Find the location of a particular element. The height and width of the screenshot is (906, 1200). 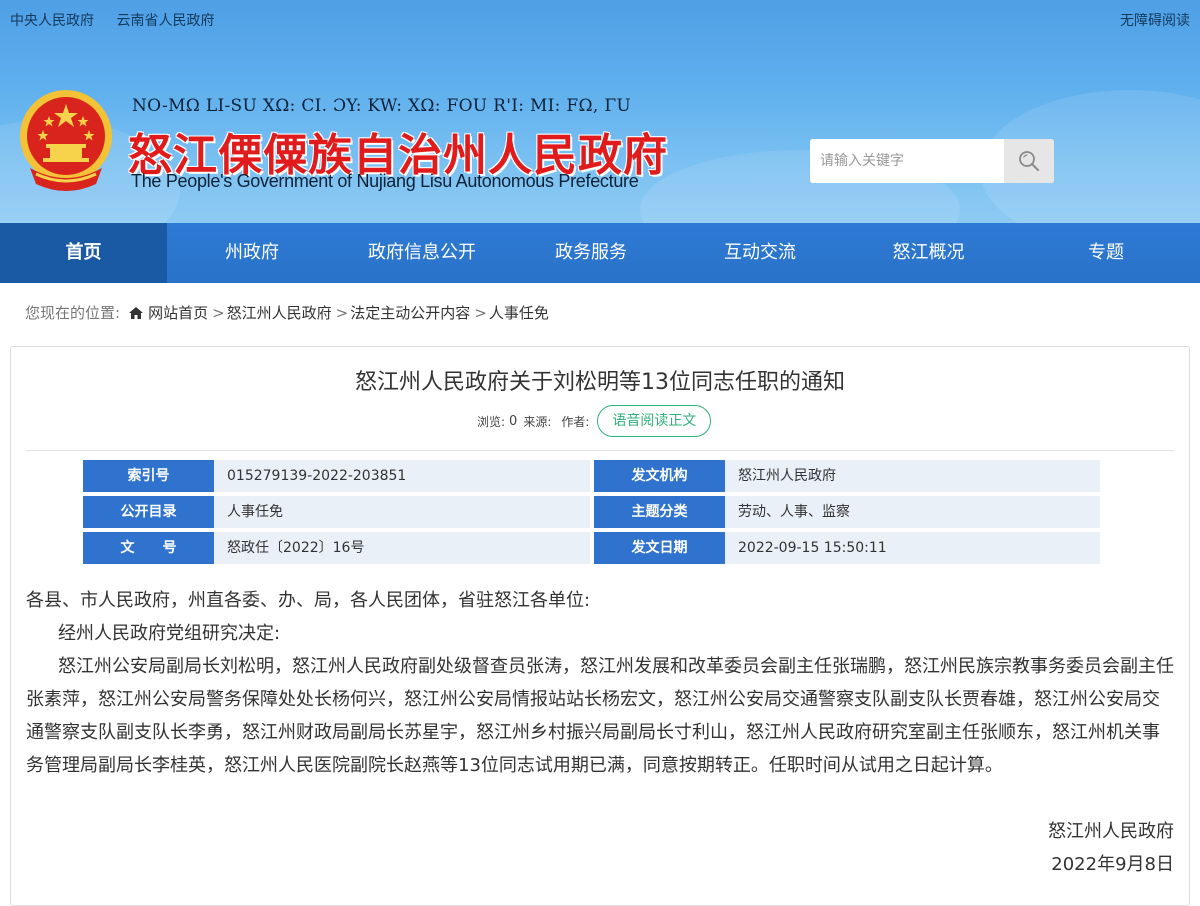

nav-item-special-topics: 专题 is located at coordinates (1106, 253).